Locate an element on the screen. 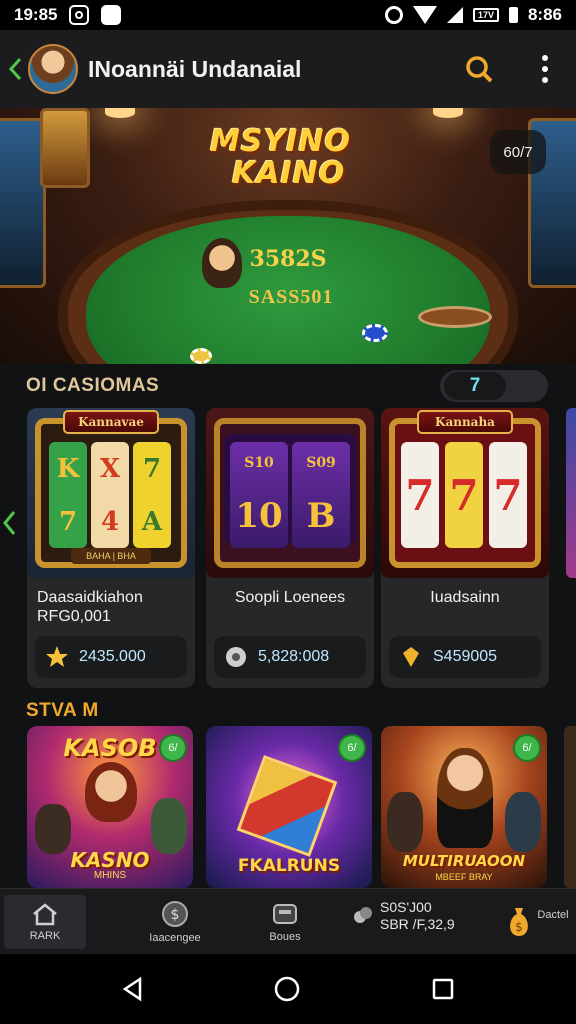 The height and width of the screenshot is (1024, 576). stats-line1: S0S'J00 is located at coordinates (406, 907).